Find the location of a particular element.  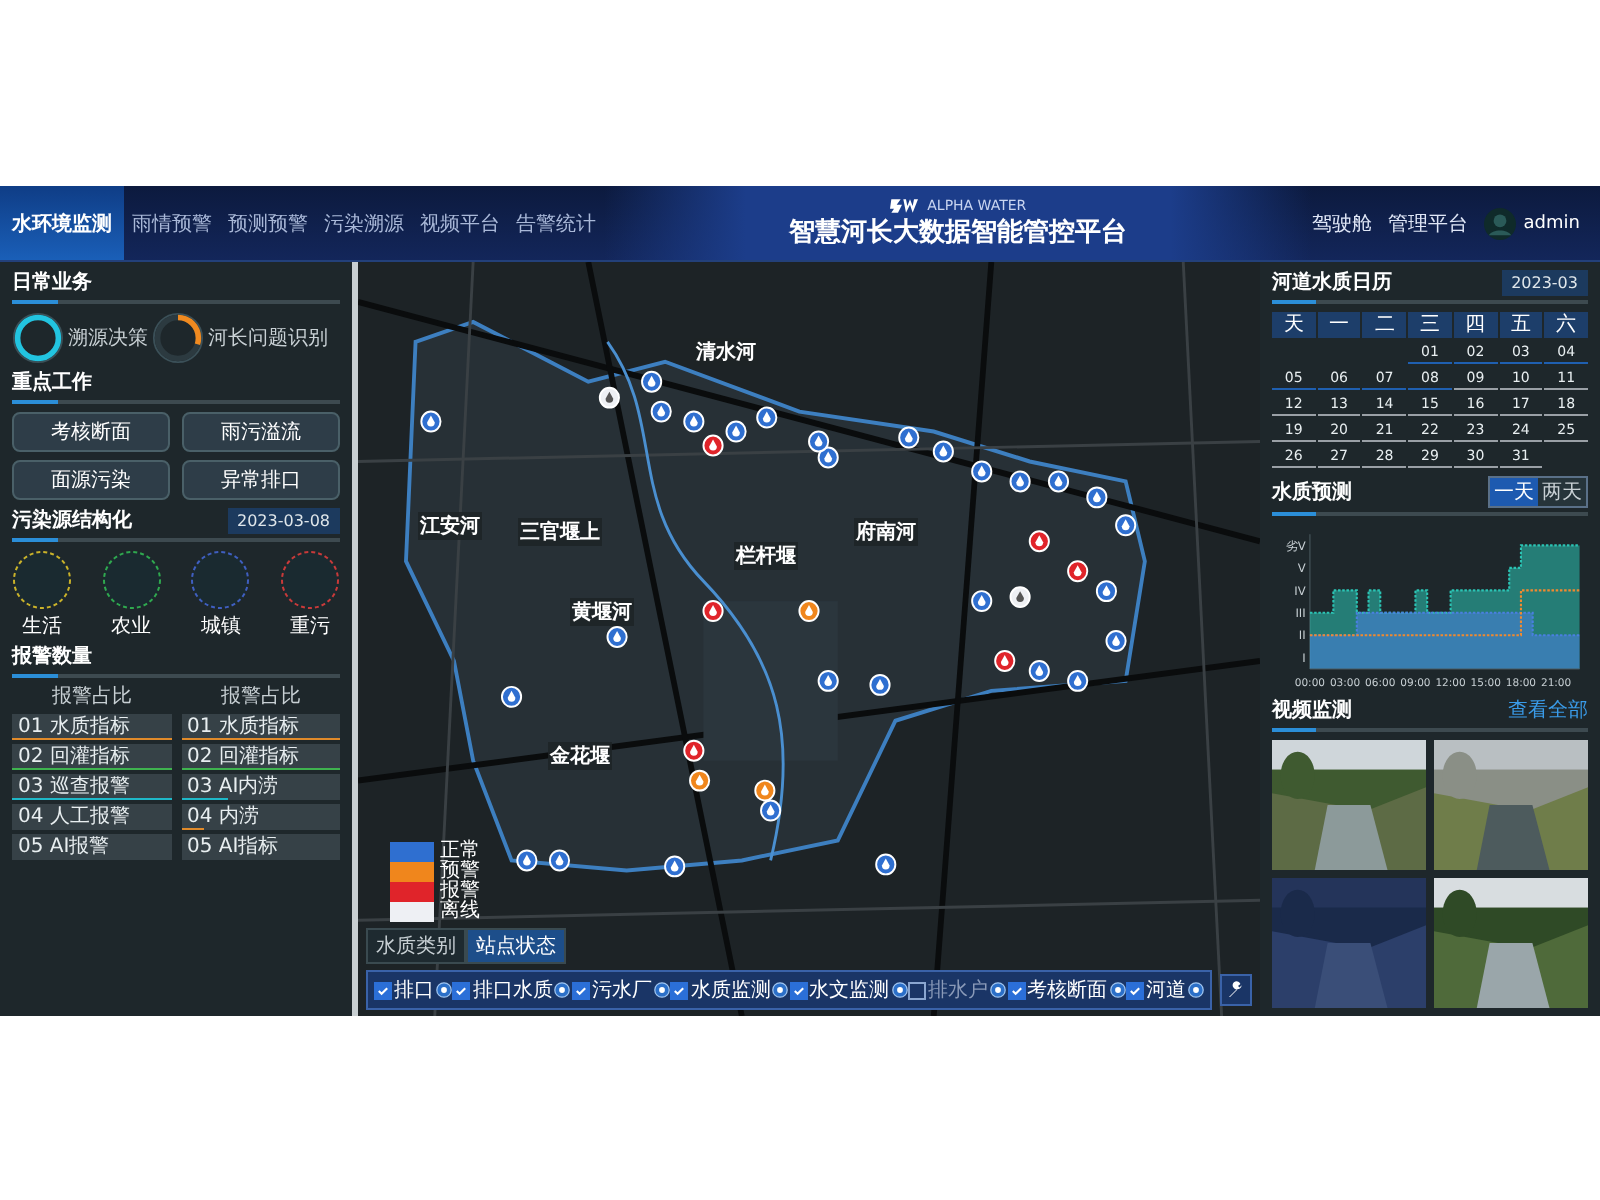

logo-icon is located at coordinates (905, 205).